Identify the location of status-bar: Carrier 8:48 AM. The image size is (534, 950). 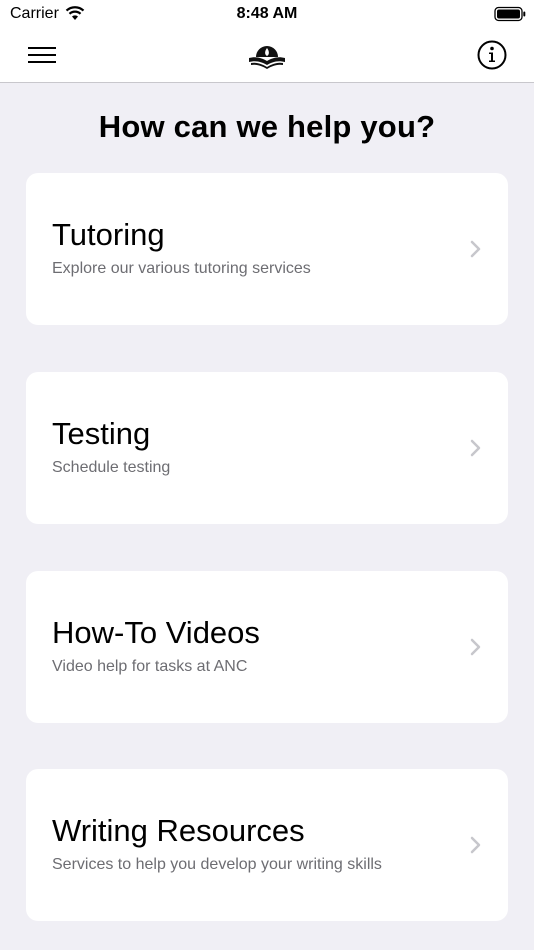
(267, 14).